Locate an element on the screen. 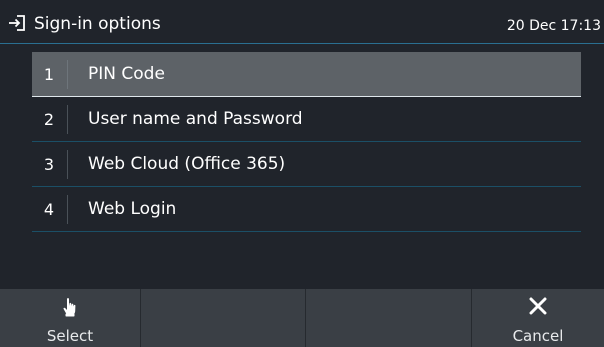  select-label: Select is located at coordinates (70, 336).